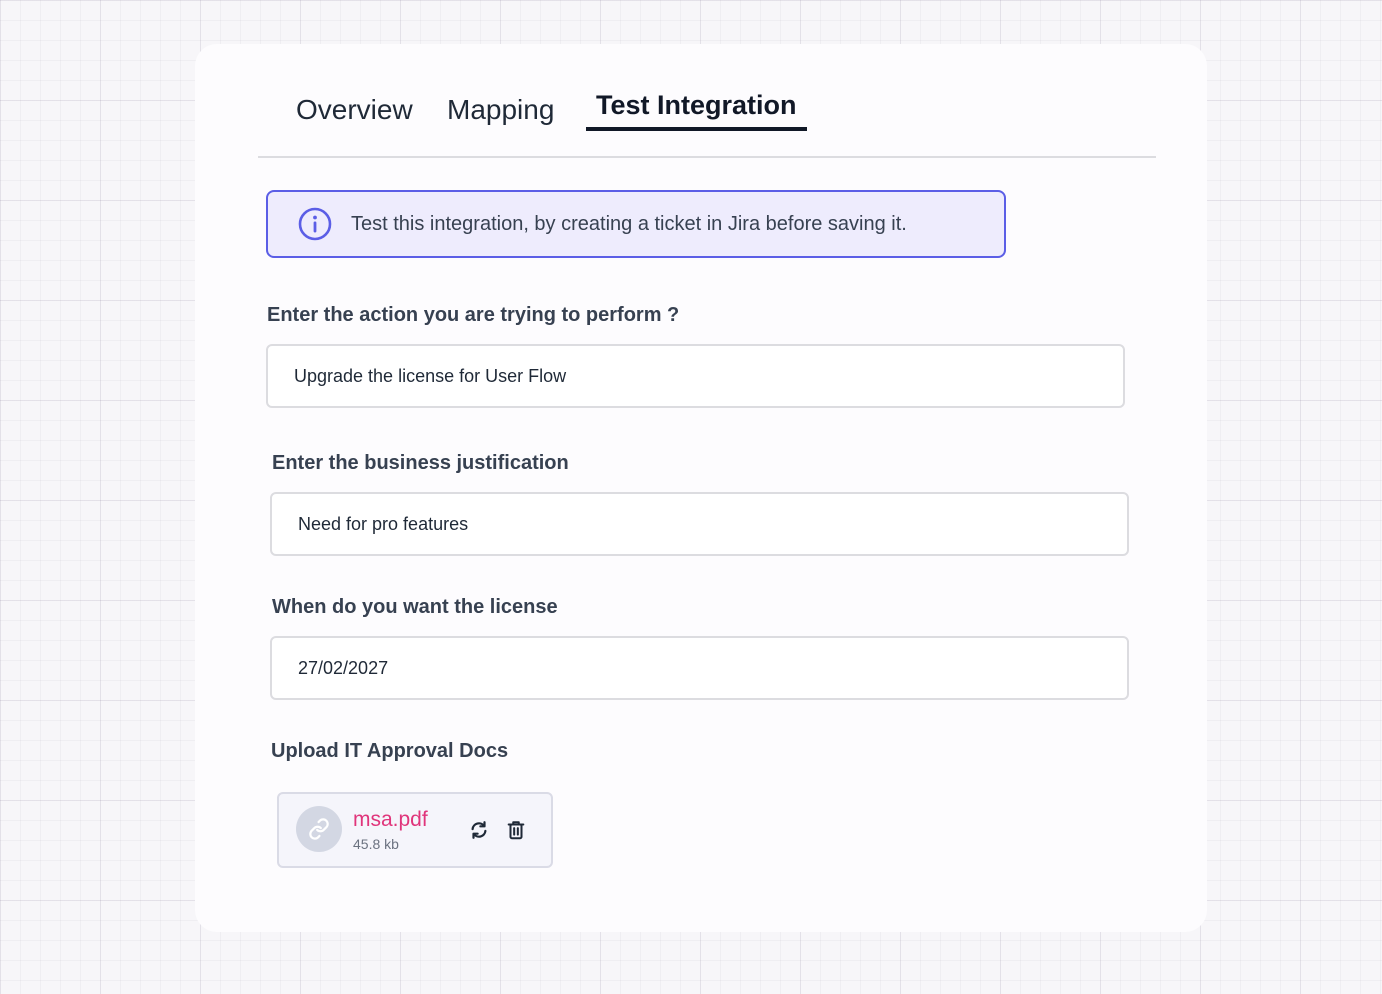 Image resolution: width=1382 pixels, height=994 pixels. I want to click on link-icon, so click(319, 829).